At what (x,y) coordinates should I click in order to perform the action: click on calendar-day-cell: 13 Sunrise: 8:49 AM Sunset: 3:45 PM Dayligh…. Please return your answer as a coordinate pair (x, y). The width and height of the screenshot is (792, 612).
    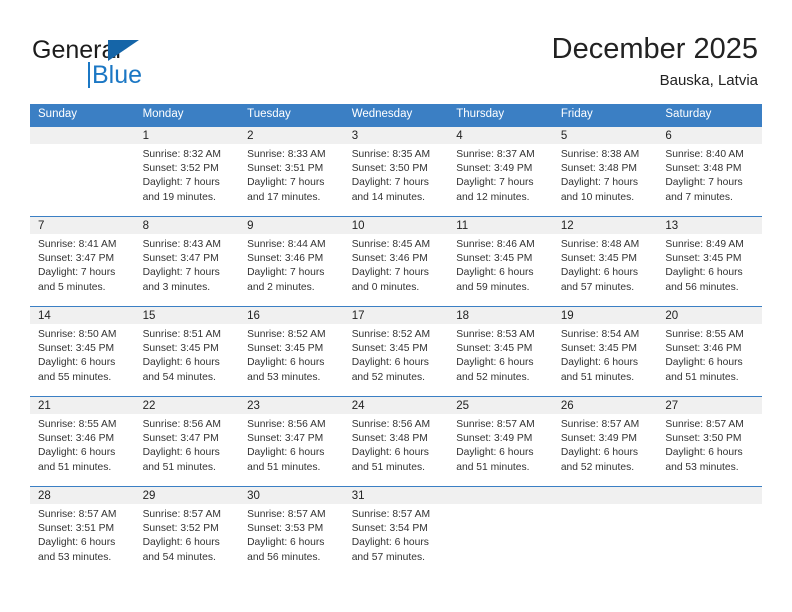
    Looking at the image, I should click on (709, 261).